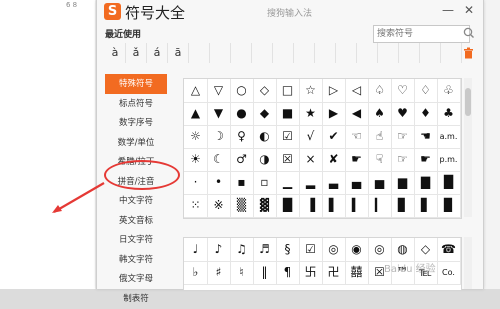 The width and height of the screenshot is (500, 309). Describe the element at coordinates (410, 269) in the screenshot. I see `watermark: Baidu 经验` at that location.